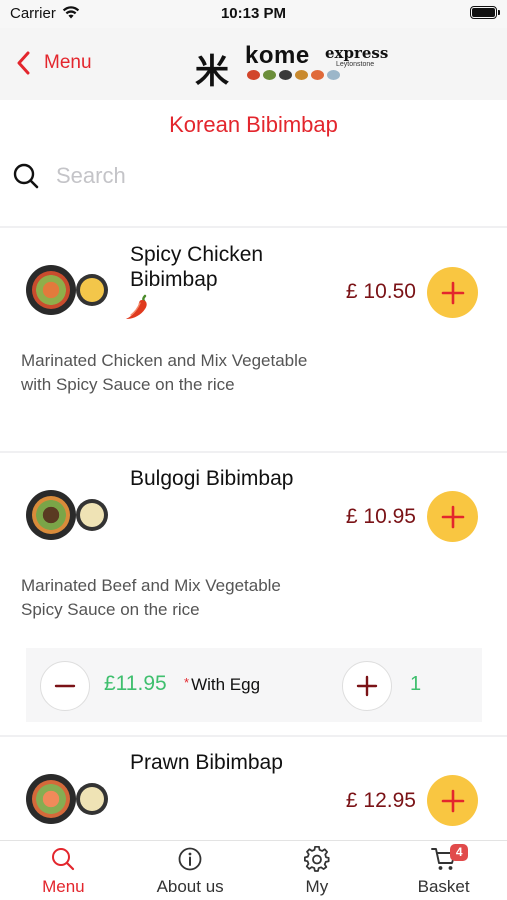 Image resolution: width=507 pixels, height=900 pixels. What do you see at coordinates (222, 684) in the screenshot?
I see `option-label: * With Egg` at bounding box center [222, 684].